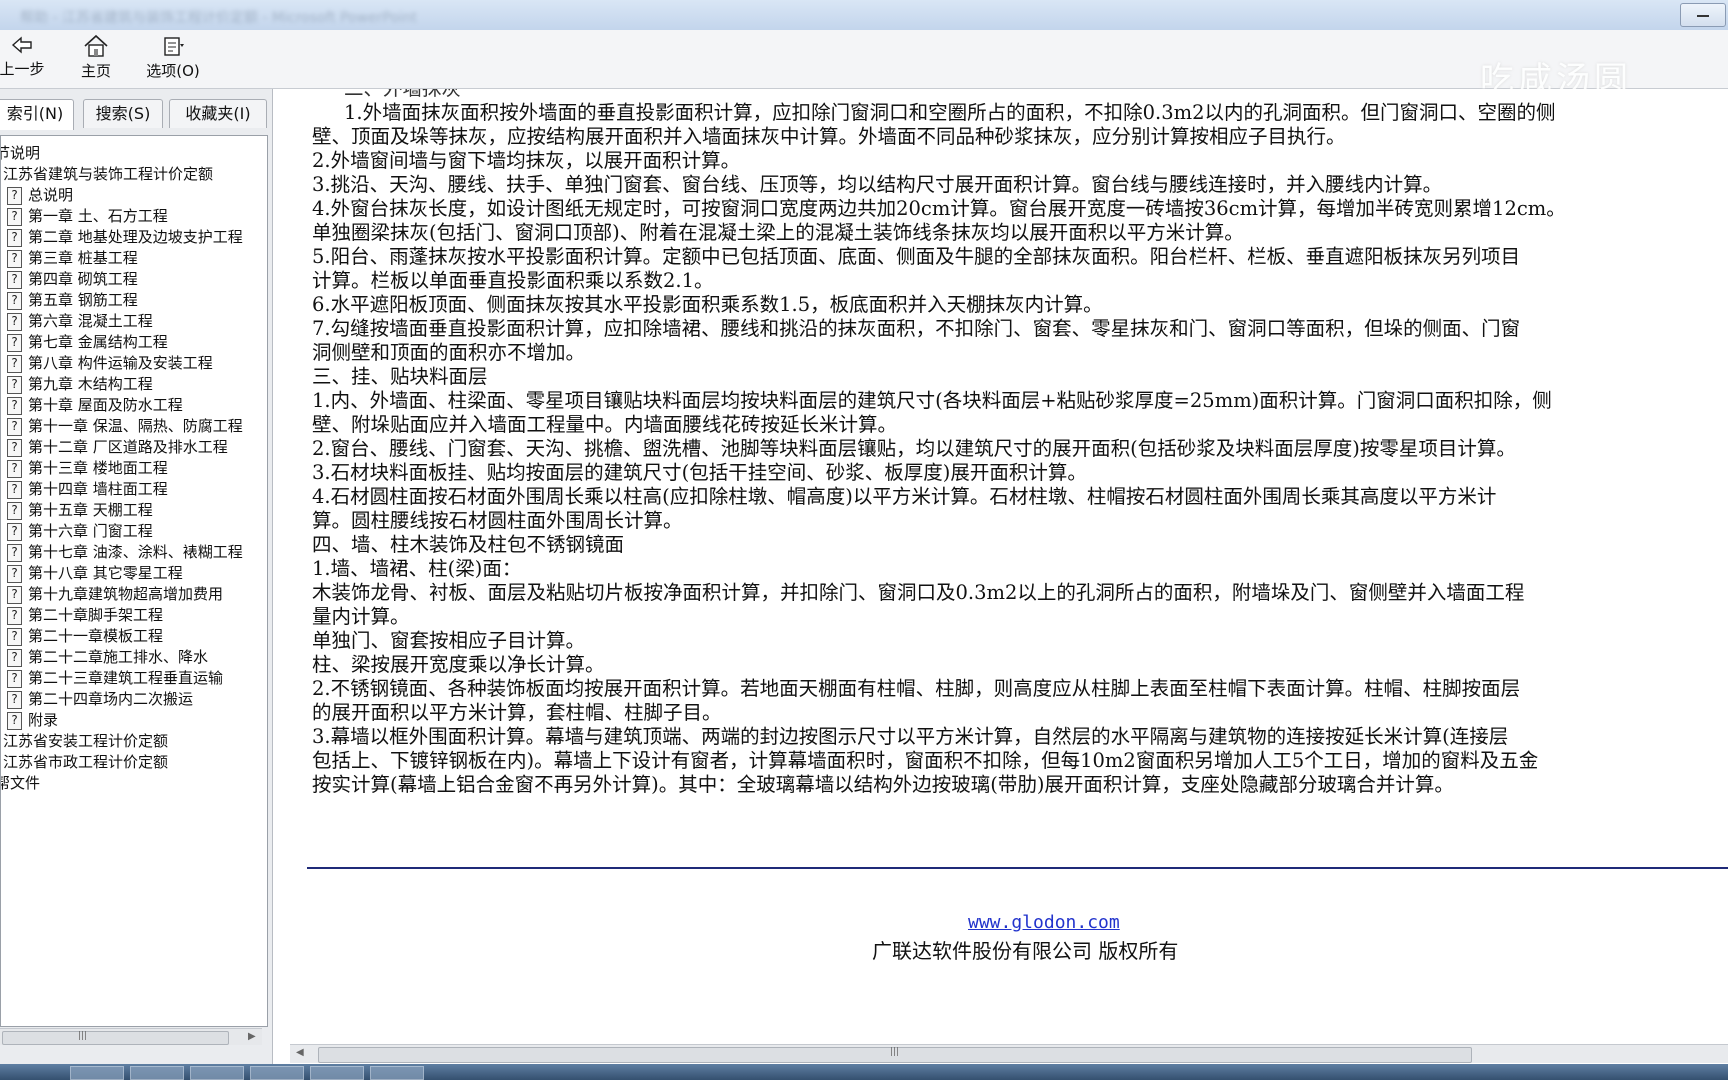  Describe the element at coordinates (95, 573) in the screenshot. I see `tree-item: ? 第十八章 其它零星工程` at that location.